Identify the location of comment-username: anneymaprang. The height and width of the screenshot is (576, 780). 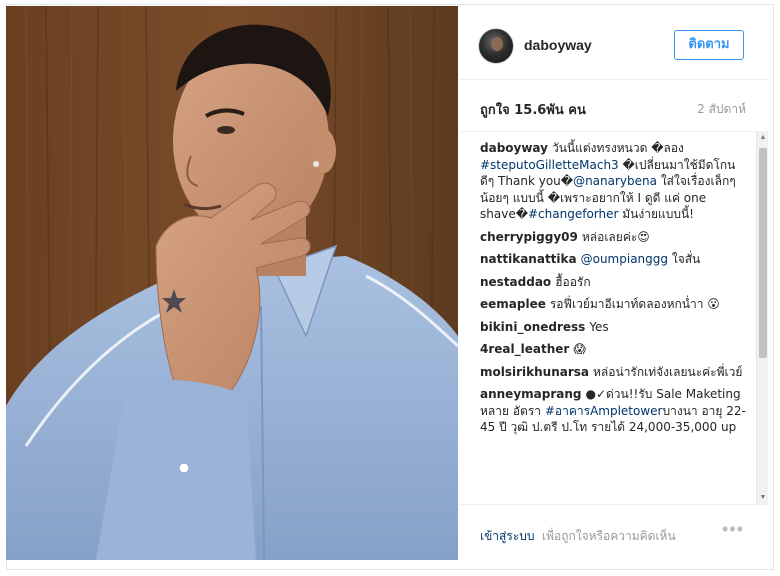
(530, 394).